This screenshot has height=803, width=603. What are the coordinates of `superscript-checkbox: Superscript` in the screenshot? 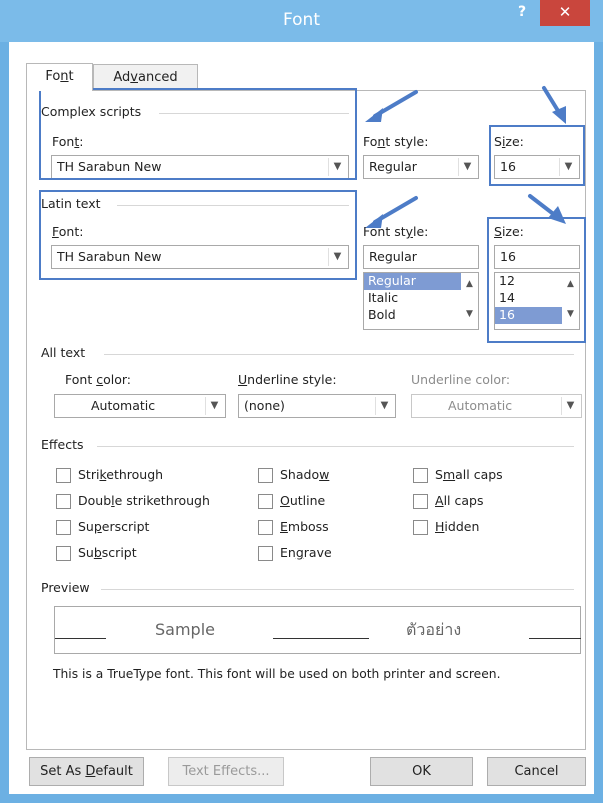 It's located at (143, 528).